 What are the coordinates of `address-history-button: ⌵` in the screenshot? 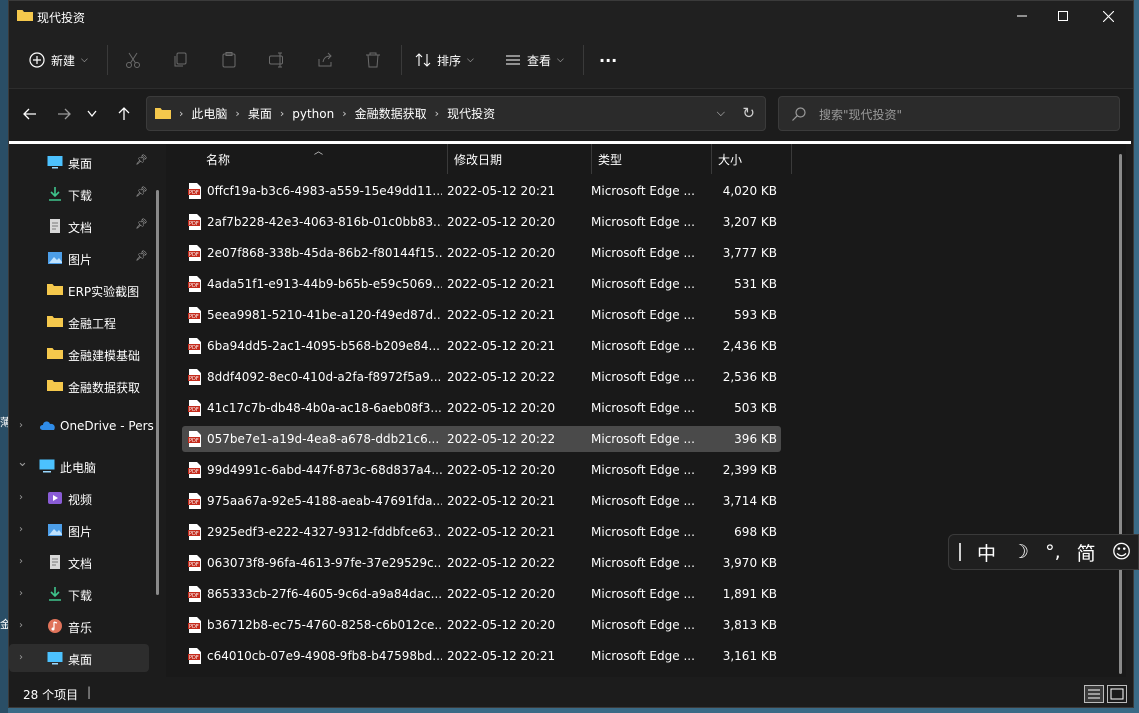 It's located at (721, 113).